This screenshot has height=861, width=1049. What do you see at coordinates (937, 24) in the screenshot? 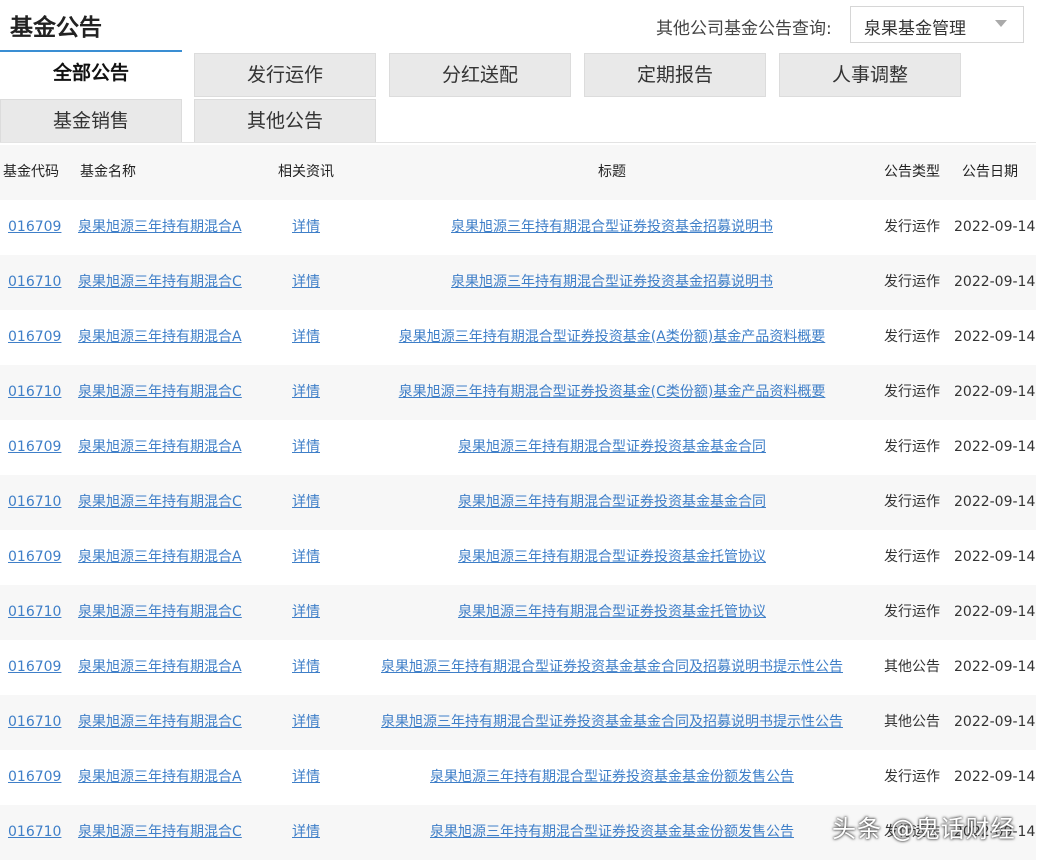
I see `company-select: 泉果基金管理` at bounding box center [937, 24].